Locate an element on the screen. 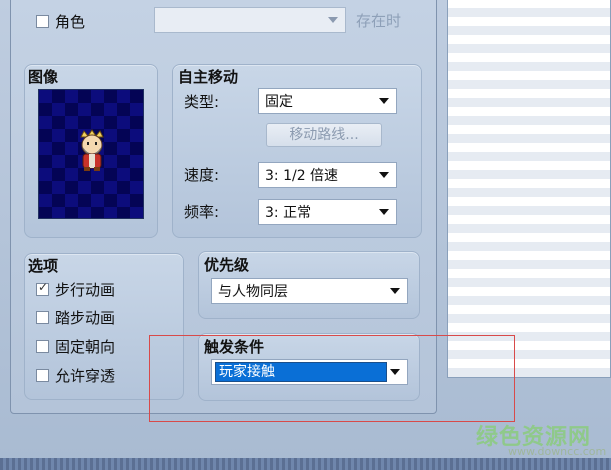 This screenshot has height=470, width=611. frequency-value: 3: 正常 is located at coordinates (288, 213).